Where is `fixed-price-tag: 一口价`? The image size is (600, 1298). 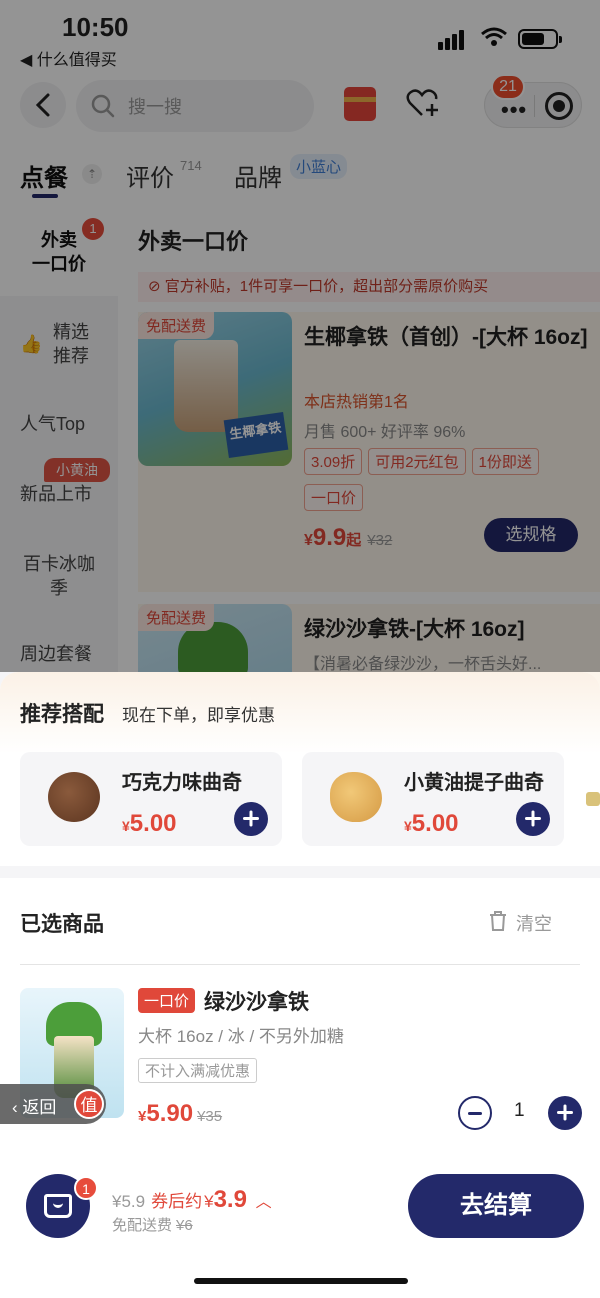
fixed-price-tag: 一口价 is located at coordinates (167, 1000).